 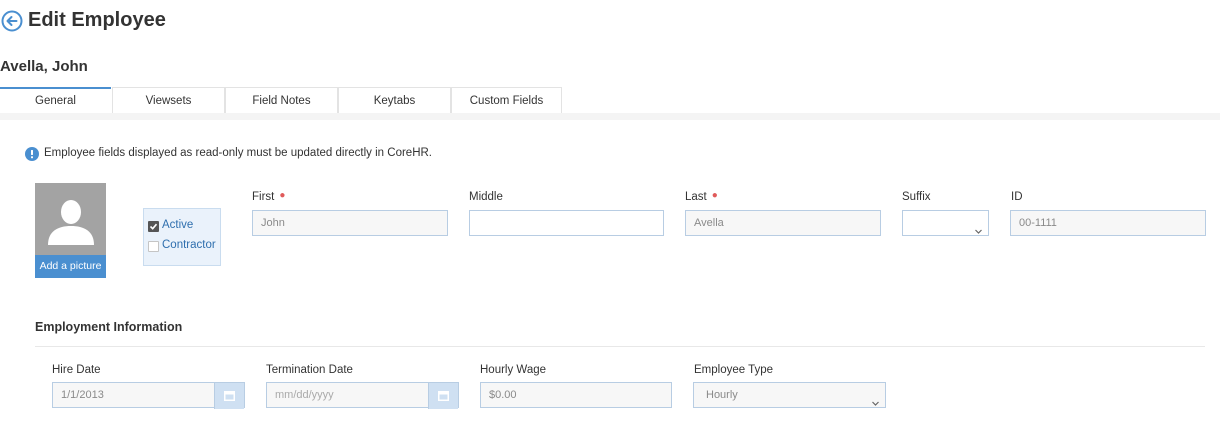 I want to click on first-name-label: First ●, so click(x=269, y=196).